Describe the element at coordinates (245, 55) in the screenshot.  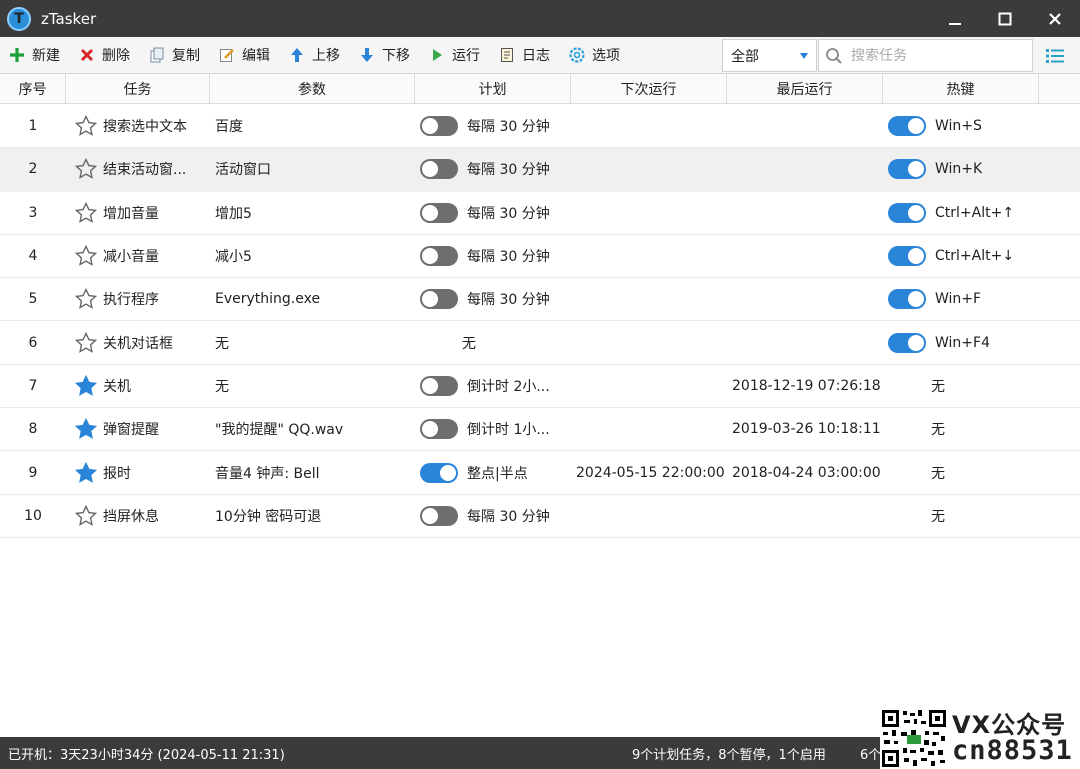
I see `edit-button: 编辑` at that location.